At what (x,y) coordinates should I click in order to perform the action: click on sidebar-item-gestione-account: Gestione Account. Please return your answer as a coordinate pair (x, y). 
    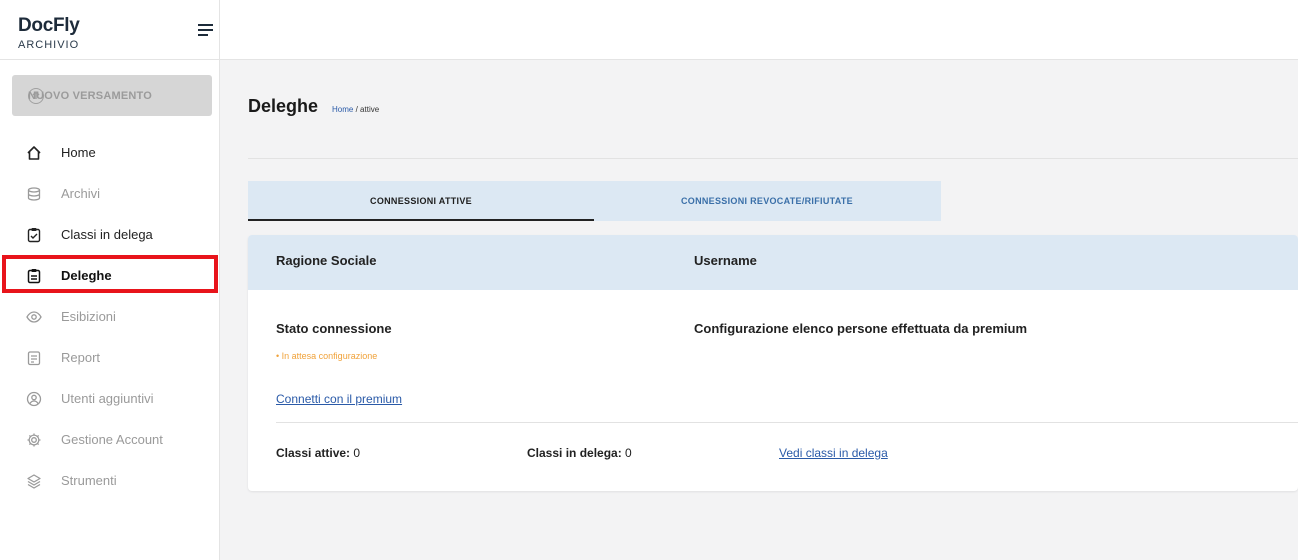
    Looking at the image, I should click on (110, 439).